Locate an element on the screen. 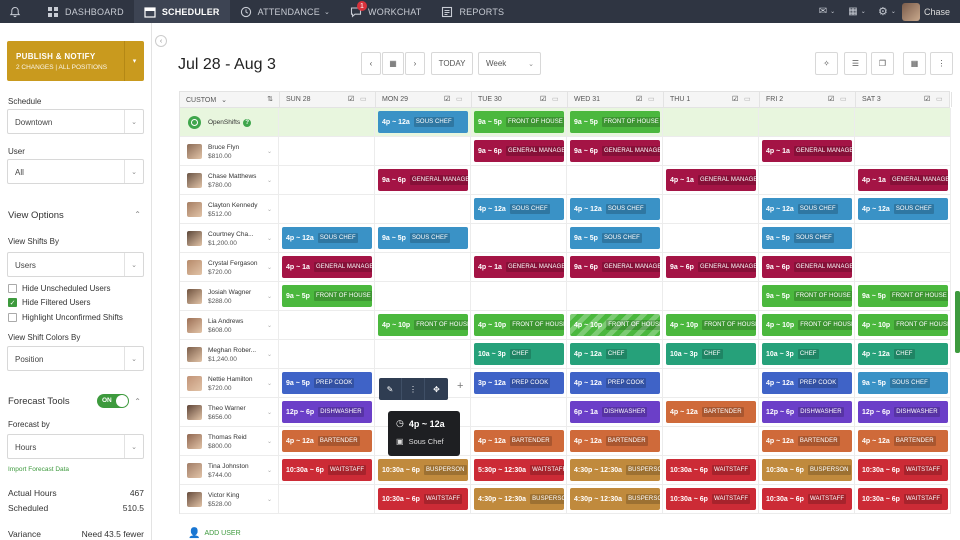  day-cell: 4:30p ~ 12:30aBUSPERSON is located at coordinates (615, 470).